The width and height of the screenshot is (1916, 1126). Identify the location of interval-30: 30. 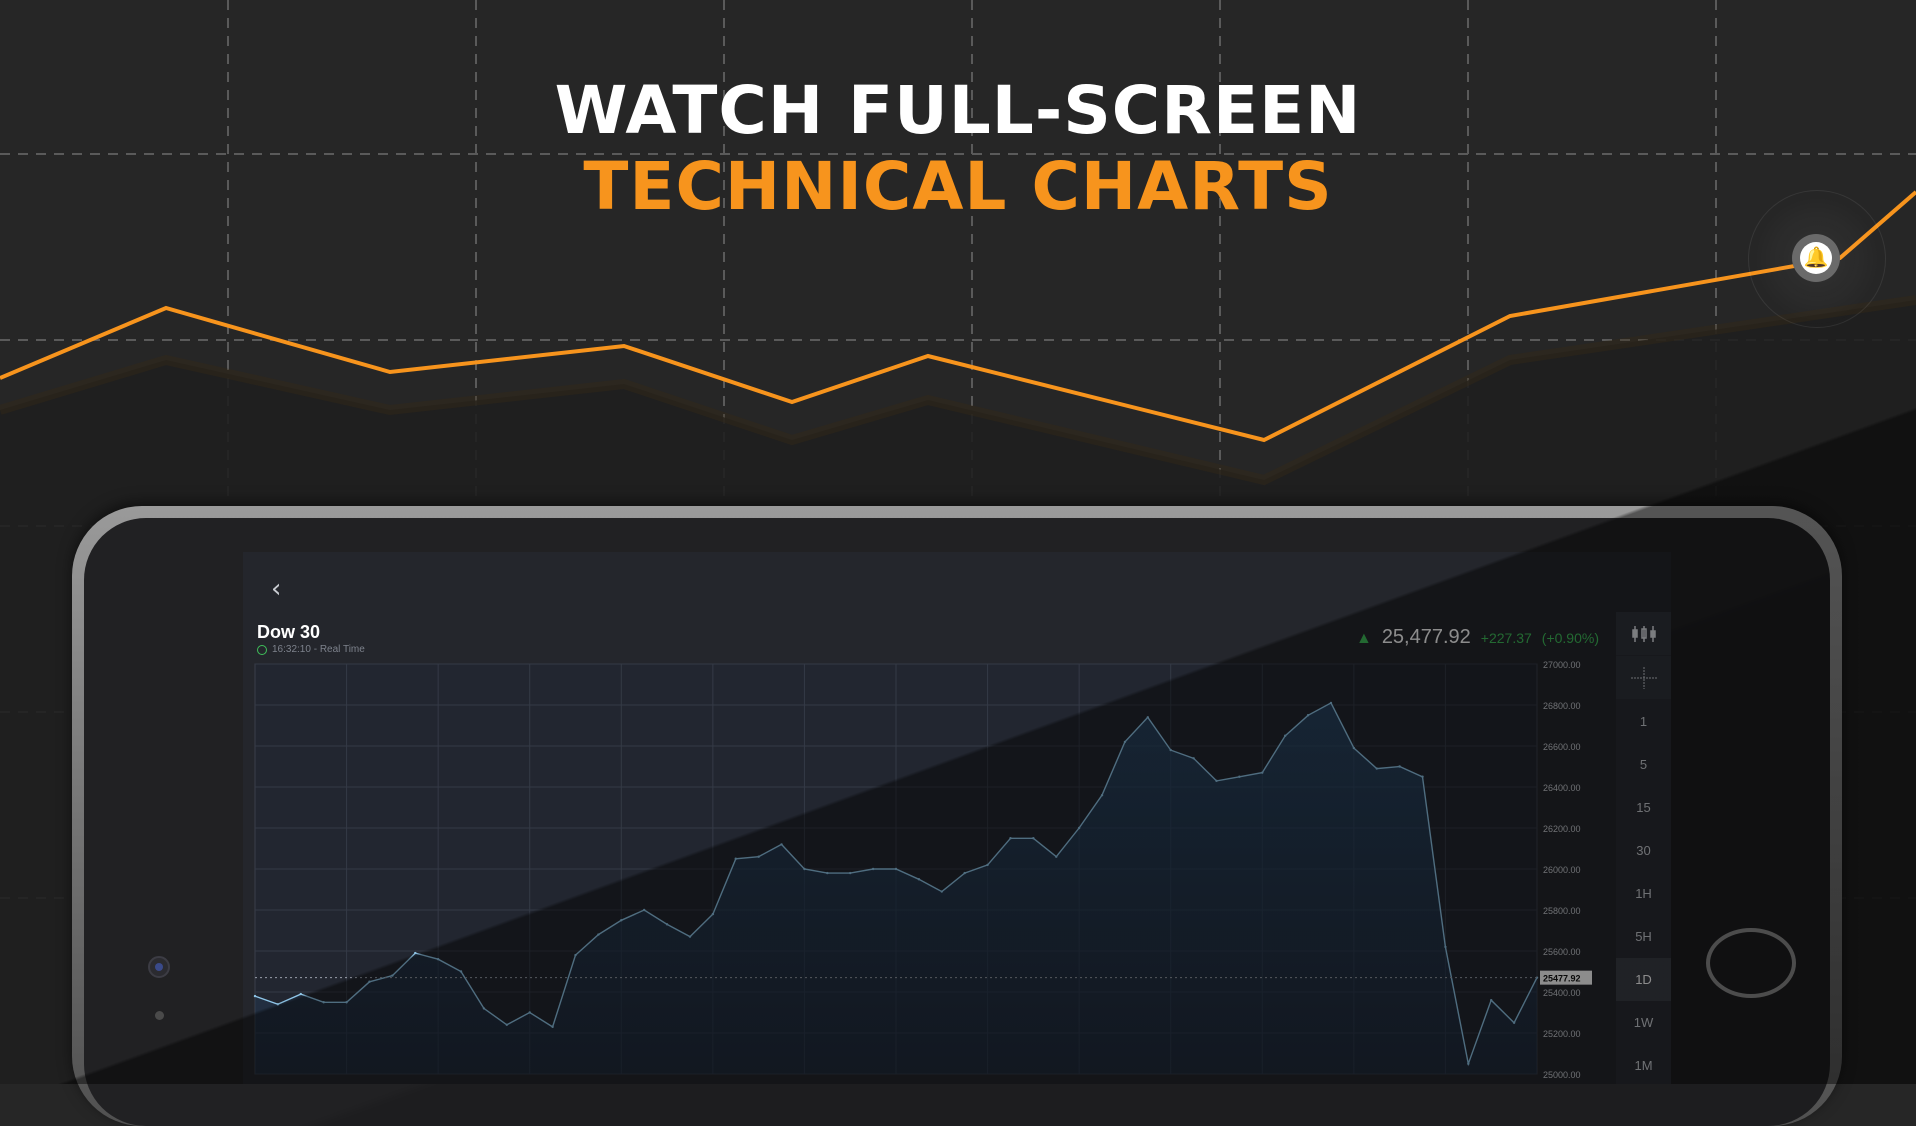
(1643, 850).